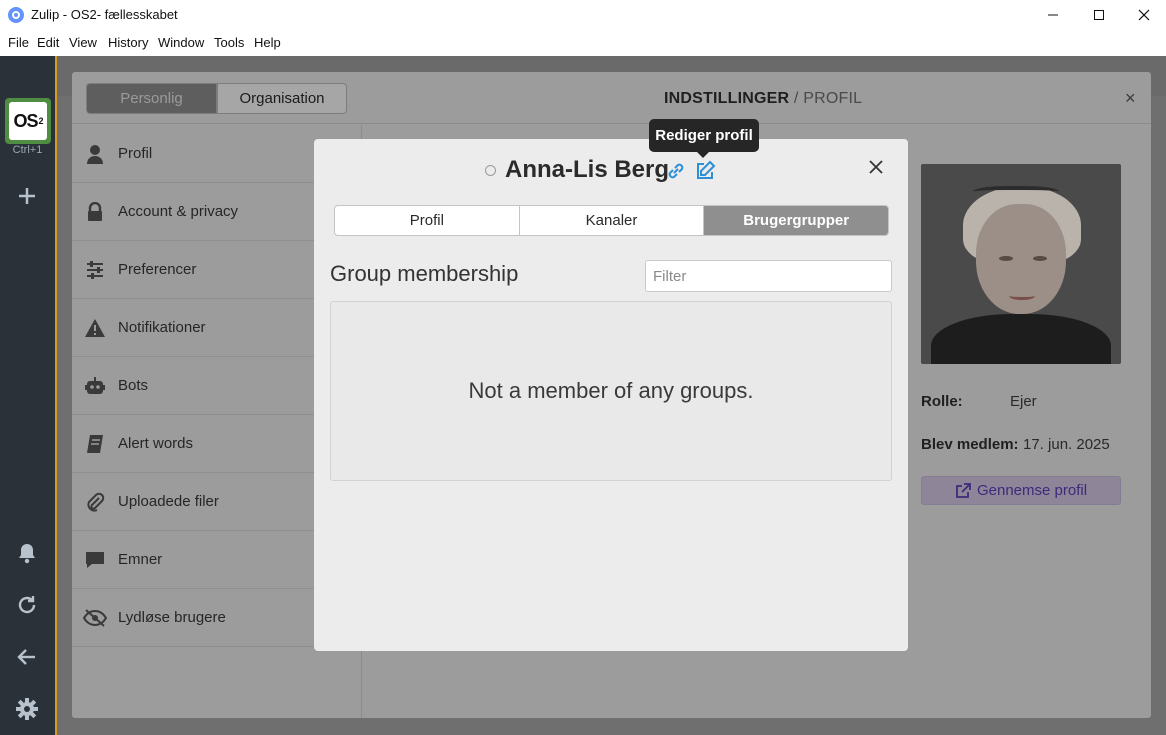 Image resolution: width=1166 pixels, height=735 pixels. I want to click on joined-value: 17. jun. 2025, so click(1066, 444).